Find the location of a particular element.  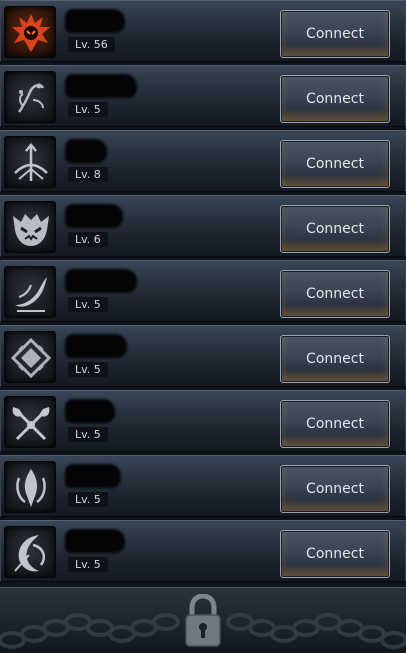

padlock-icon is located at coordinates (203, 620).